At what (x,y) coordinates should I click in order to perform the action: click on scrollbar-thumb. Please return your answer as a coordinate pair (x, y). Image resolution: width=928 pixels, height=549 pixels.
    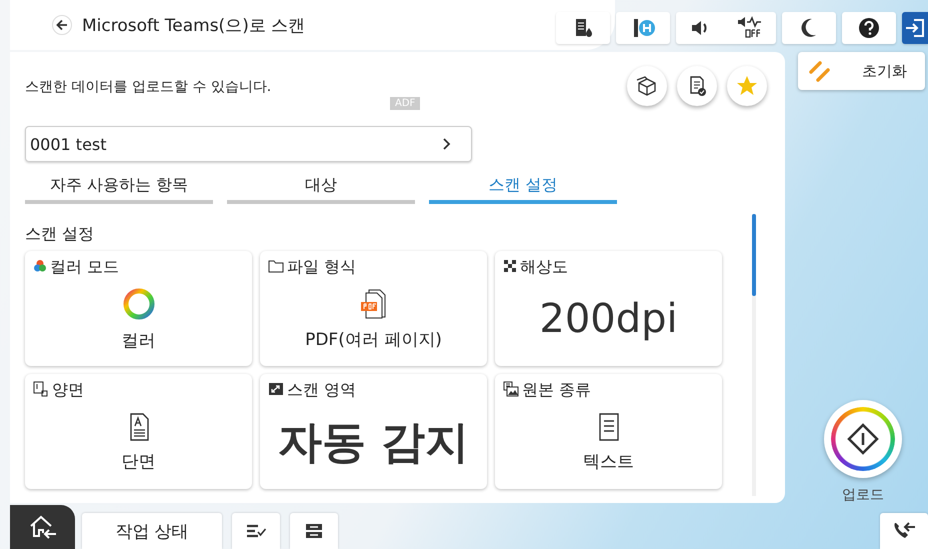
    Looking at the image, I should click on (754, 255).